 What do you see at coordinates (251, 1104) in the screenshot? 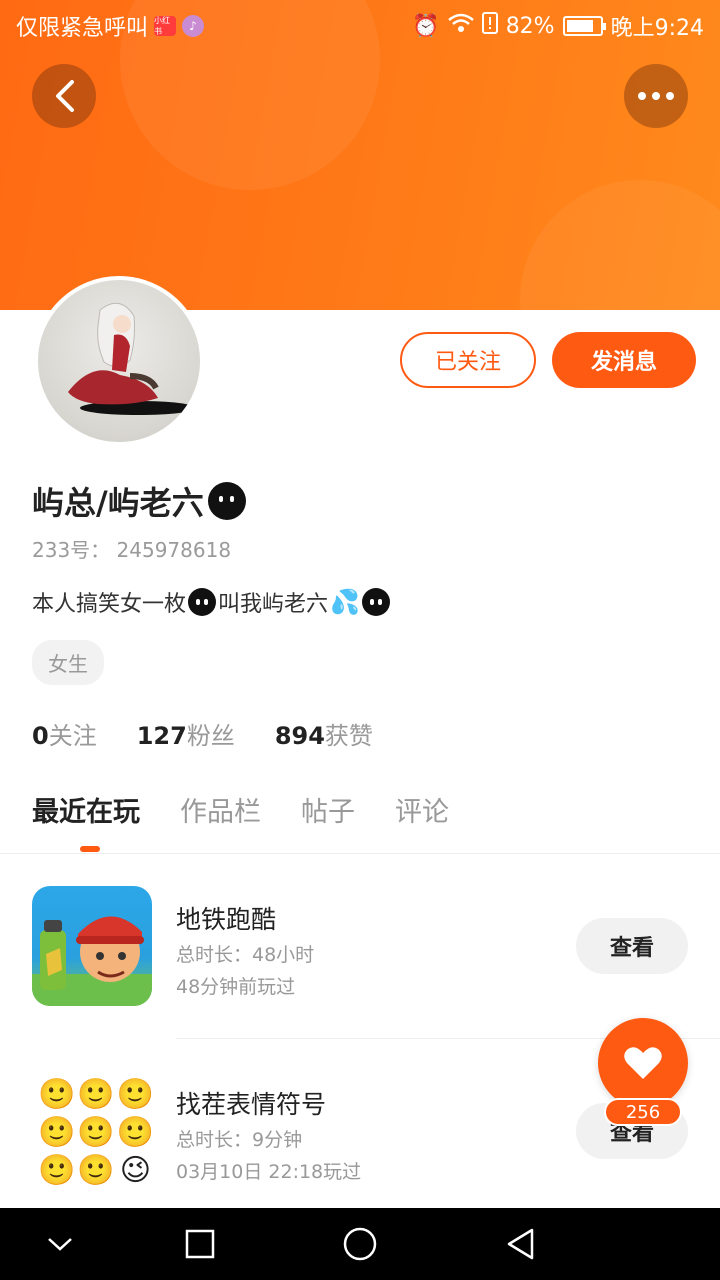
I see `game-title: 找茬表情符号` at bounding box center [251, 1104].